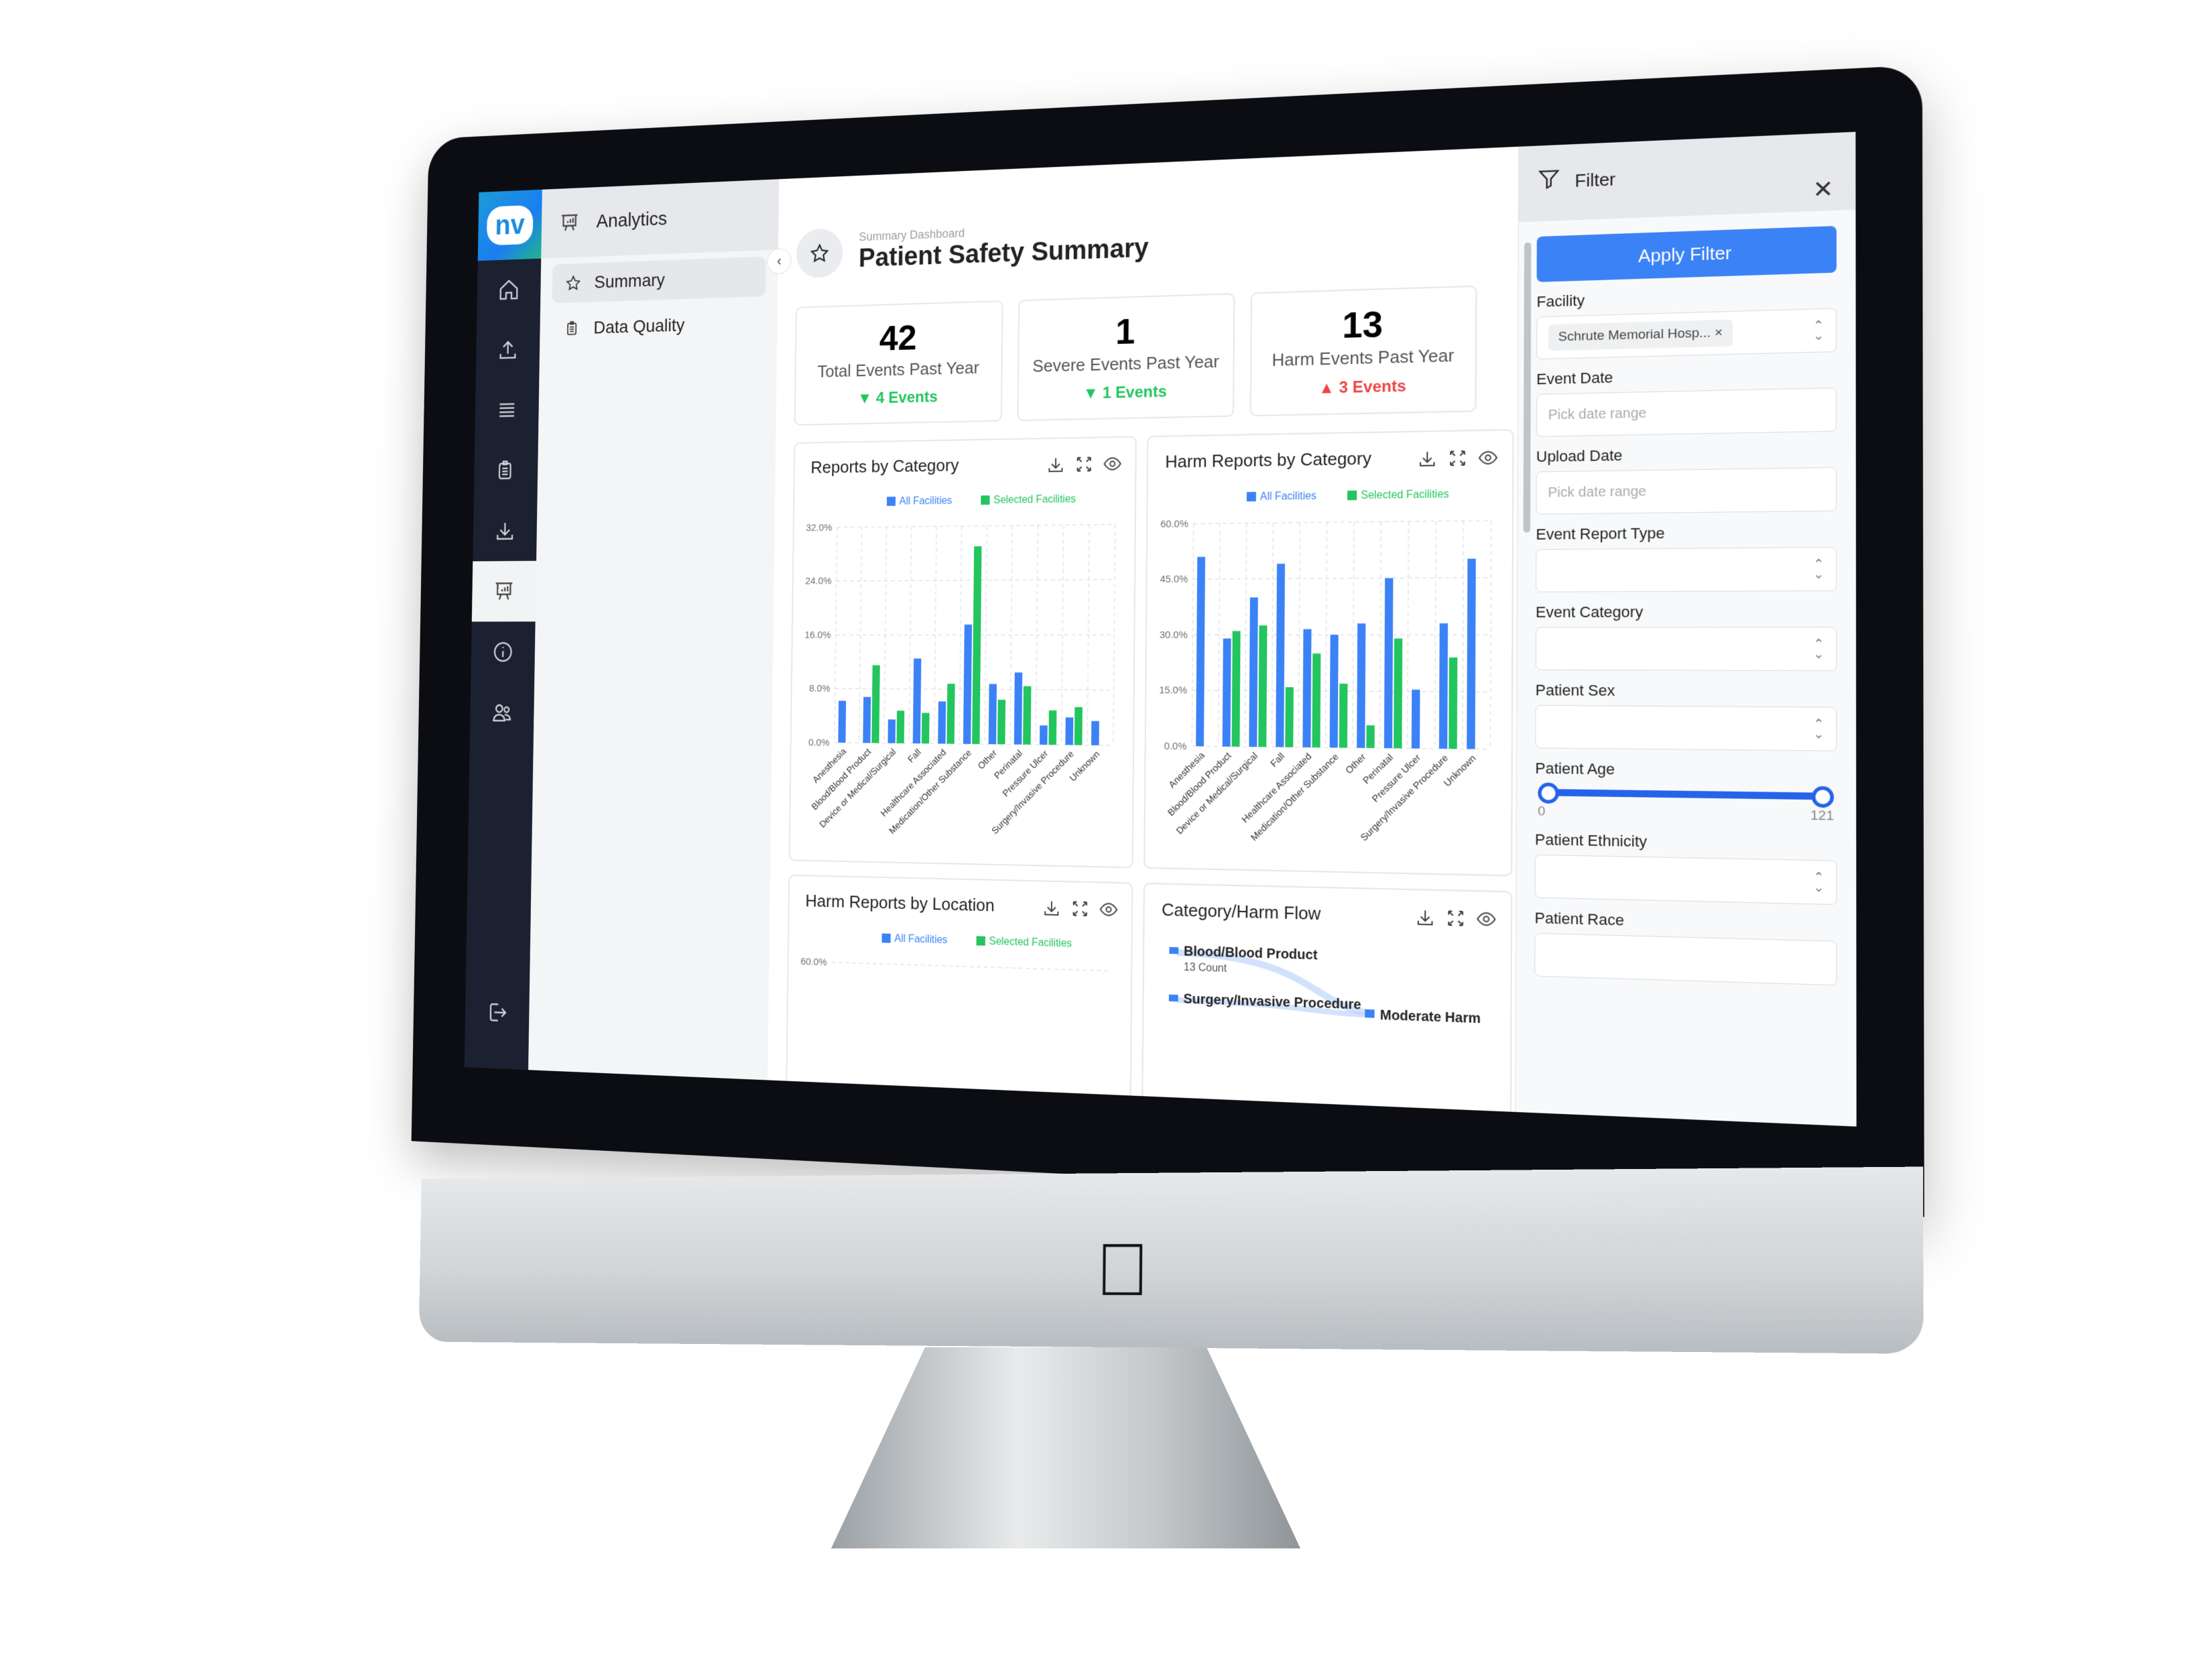  I want to click on facility-chip: Schrute Memorial Hosp... ×, so click(1640, 335).